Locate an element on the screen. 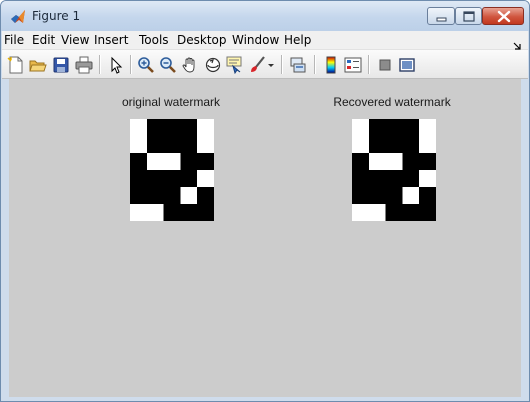 This screenshot has width=530, height=402. minimize-button is located at coordinates (441, 16).